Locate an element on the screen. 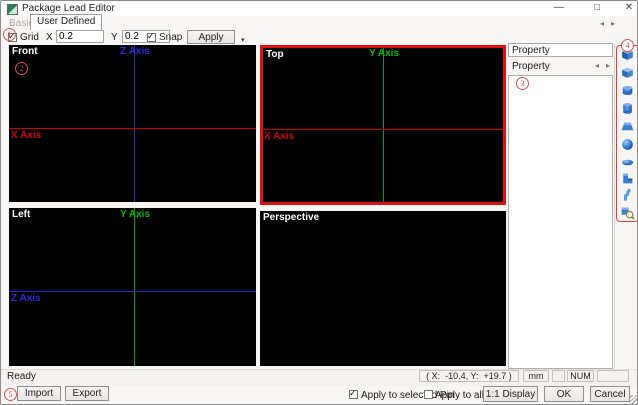 Image resolution: width=638 pixels, height=405 pixels. property-scroll-right-icon: ▸ is located at coordinates (608, 66).